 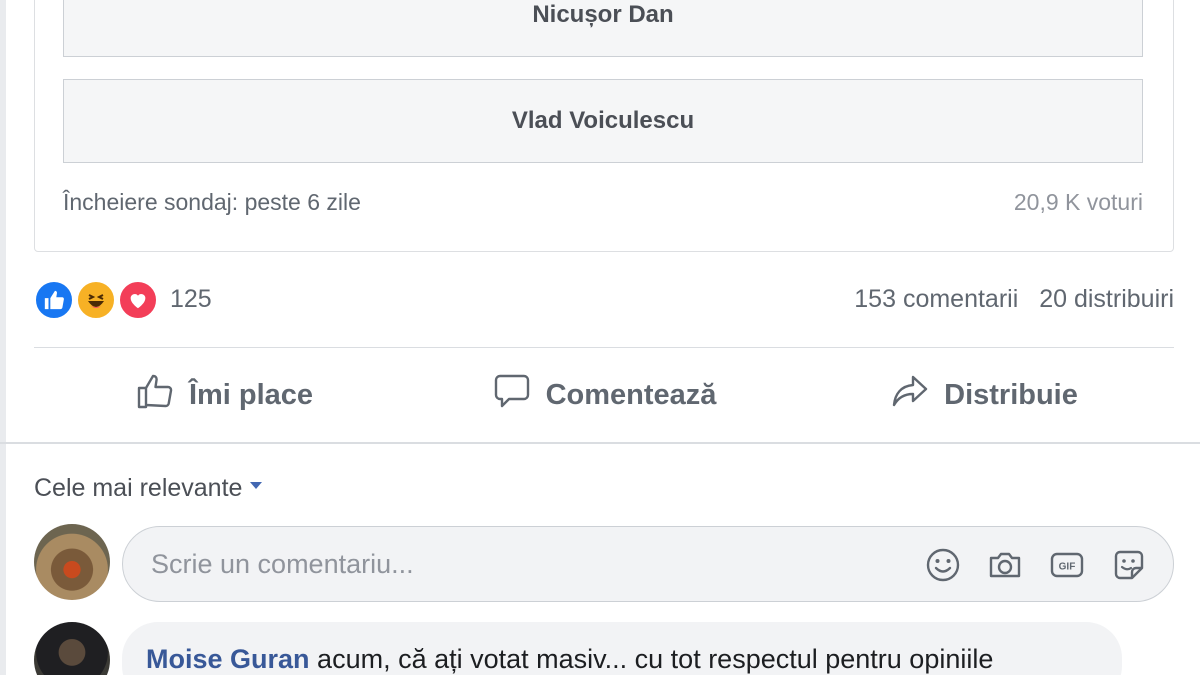 I want to click on reaction-count: 125, so click(x=191, y=299).